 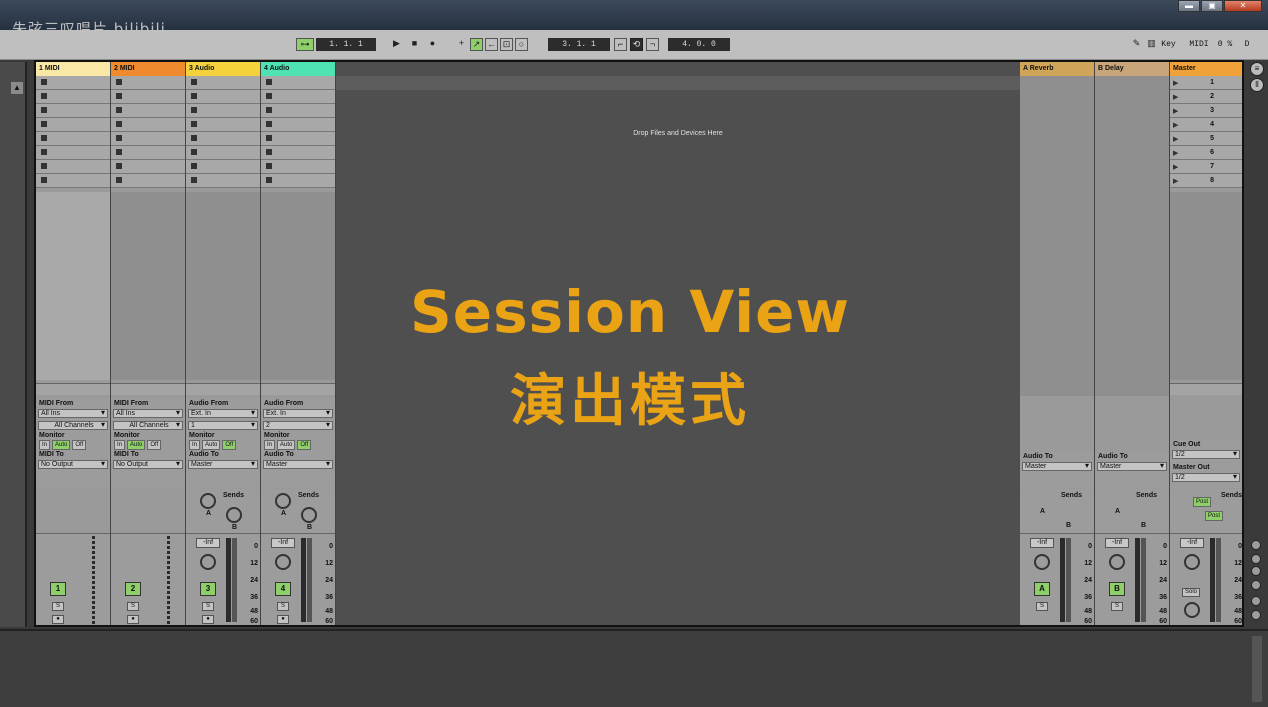 I want to click on track-title: 2 MIDI, so click(x=148, y=69).